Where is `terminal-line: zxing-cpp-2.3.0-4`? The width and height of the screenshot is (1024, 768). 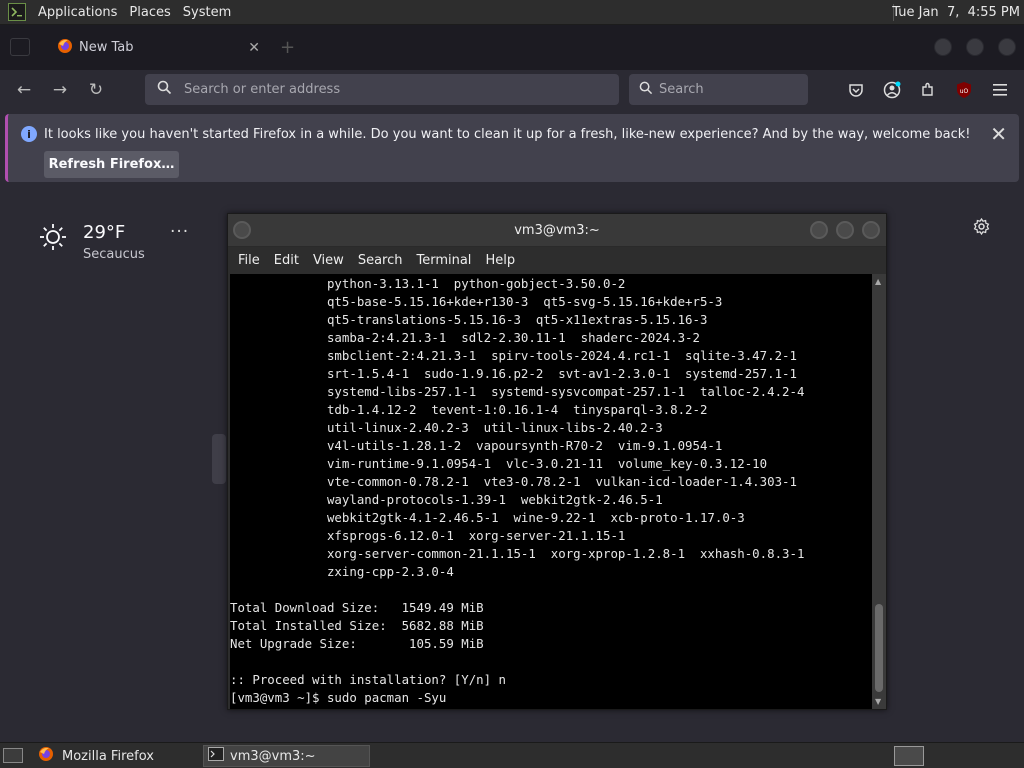
terminal-line: zxing-cpp-2.3.0-4 is located at coordinates (342, 571).